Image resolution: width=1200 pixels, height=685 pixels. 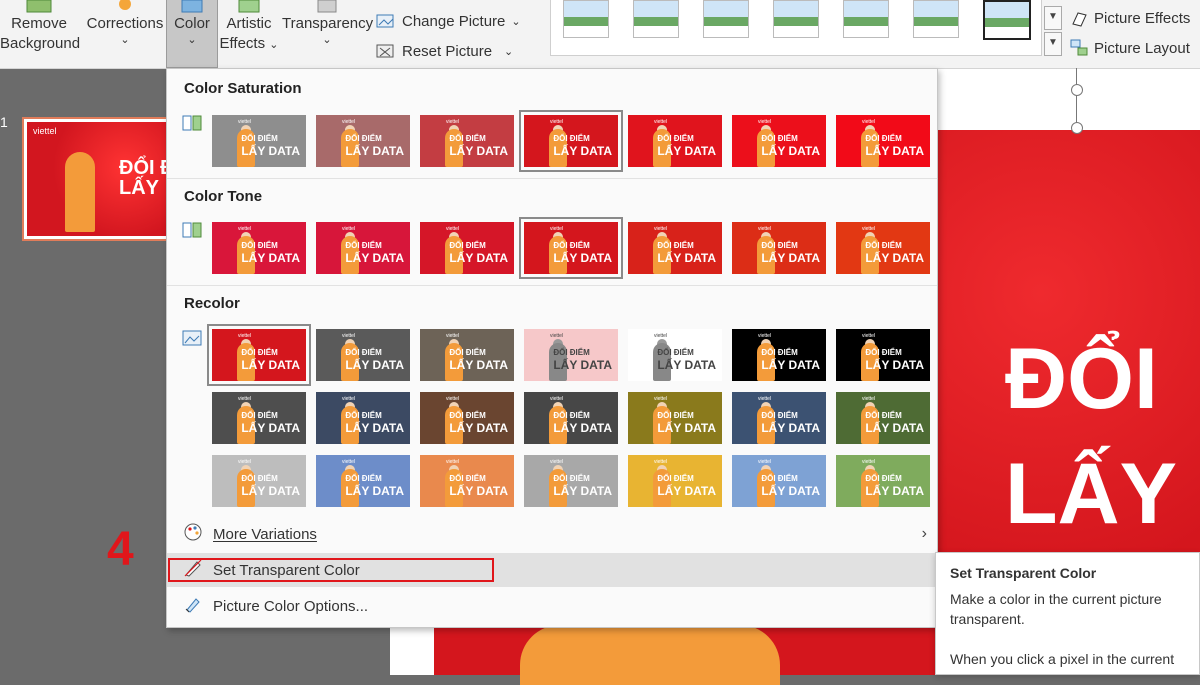 I want to click on color-label: Color, so click(x=192, y=23).